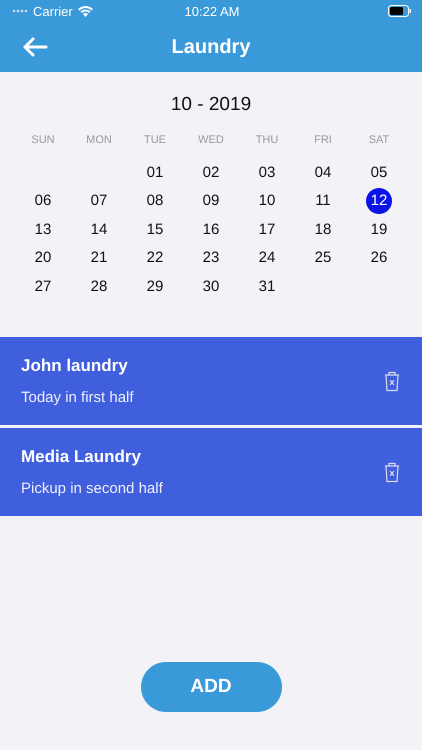  What do you see at coordinates (155, 140) in the screenshot?
I see `weekday-label: TUE` at bounding box center [155, 140].